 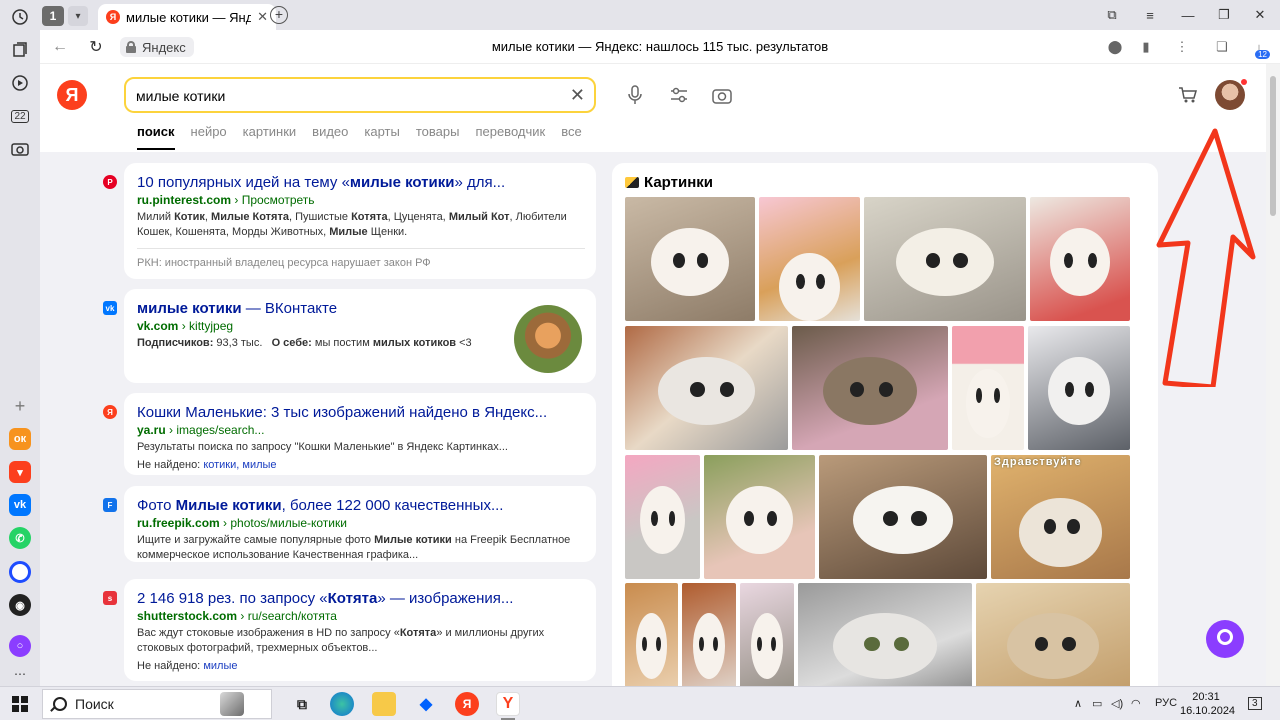 I want to click on tab-video: видео, so click(x=330, y=137).